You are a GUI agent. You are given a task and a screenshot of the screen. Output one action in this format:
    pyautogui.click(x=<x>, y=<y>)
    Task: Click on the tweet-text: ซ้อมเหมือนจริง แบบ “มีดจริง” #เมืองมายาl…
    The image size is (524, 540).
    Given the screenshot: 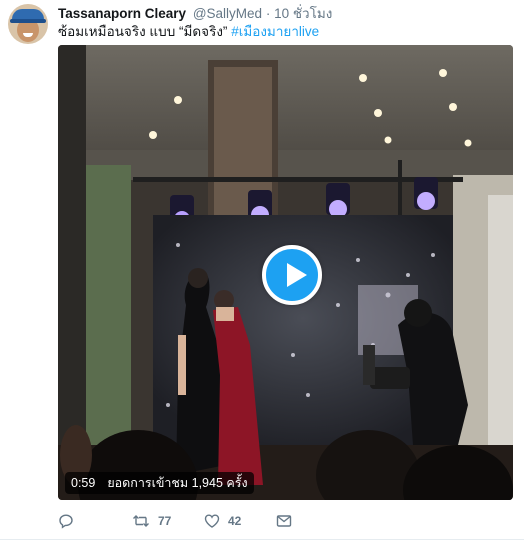 What is the action you would take?
    pyautogui.click(x=188, y=32)
    